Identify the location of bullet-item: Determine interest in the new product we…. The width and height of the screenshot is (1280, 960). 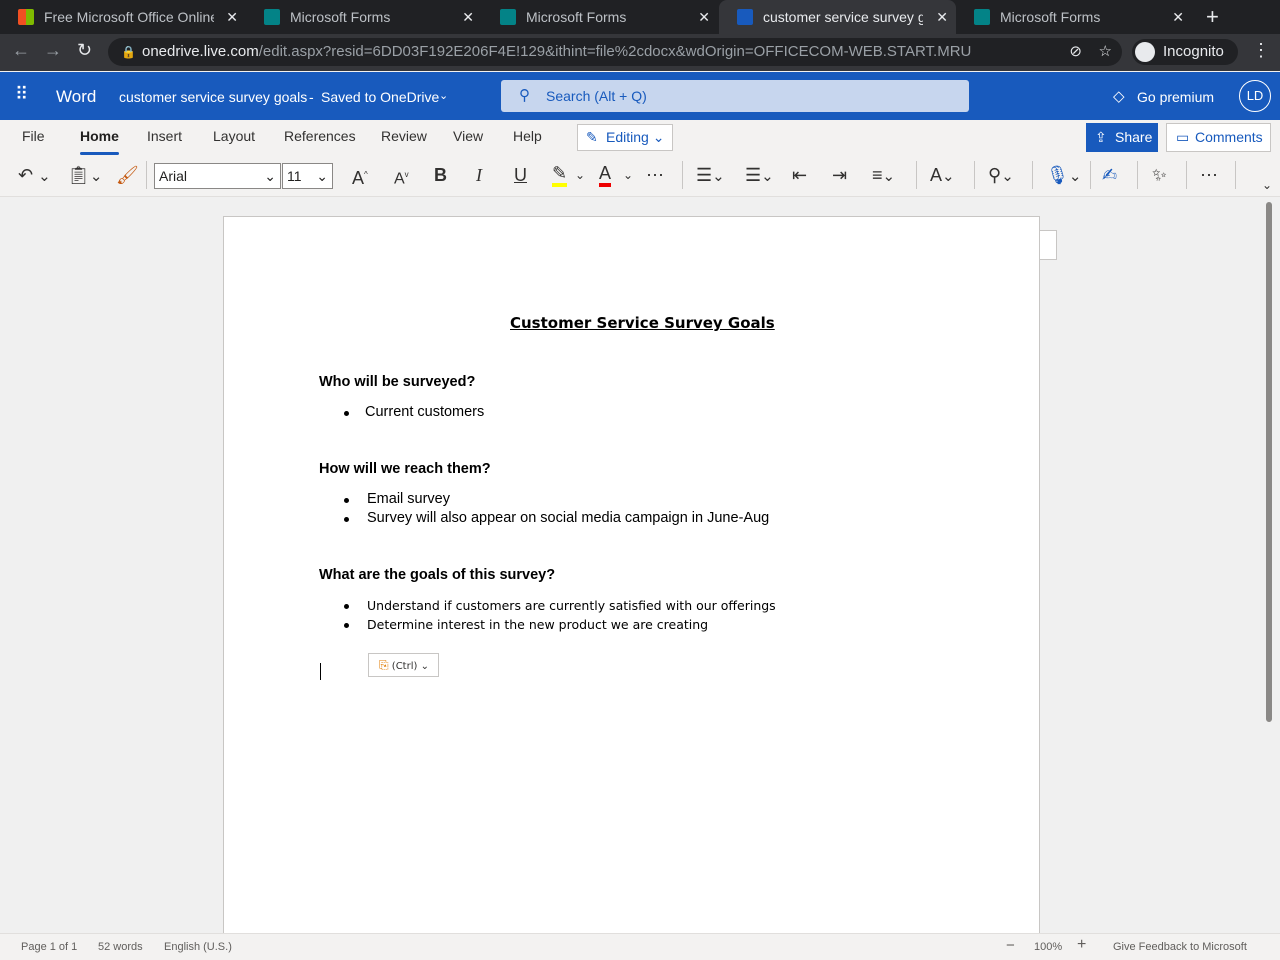
(538, 624).